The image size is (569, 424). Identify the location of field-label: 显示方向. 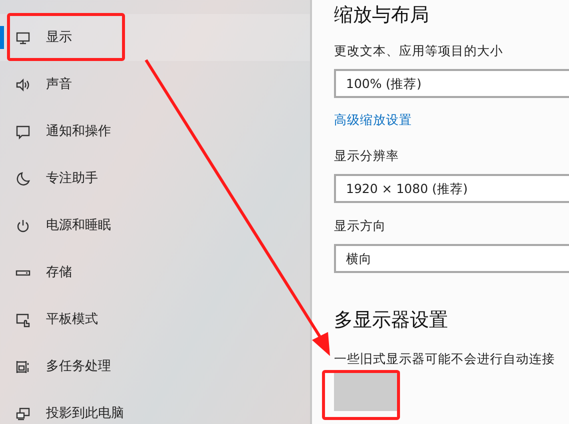
(360, 226).